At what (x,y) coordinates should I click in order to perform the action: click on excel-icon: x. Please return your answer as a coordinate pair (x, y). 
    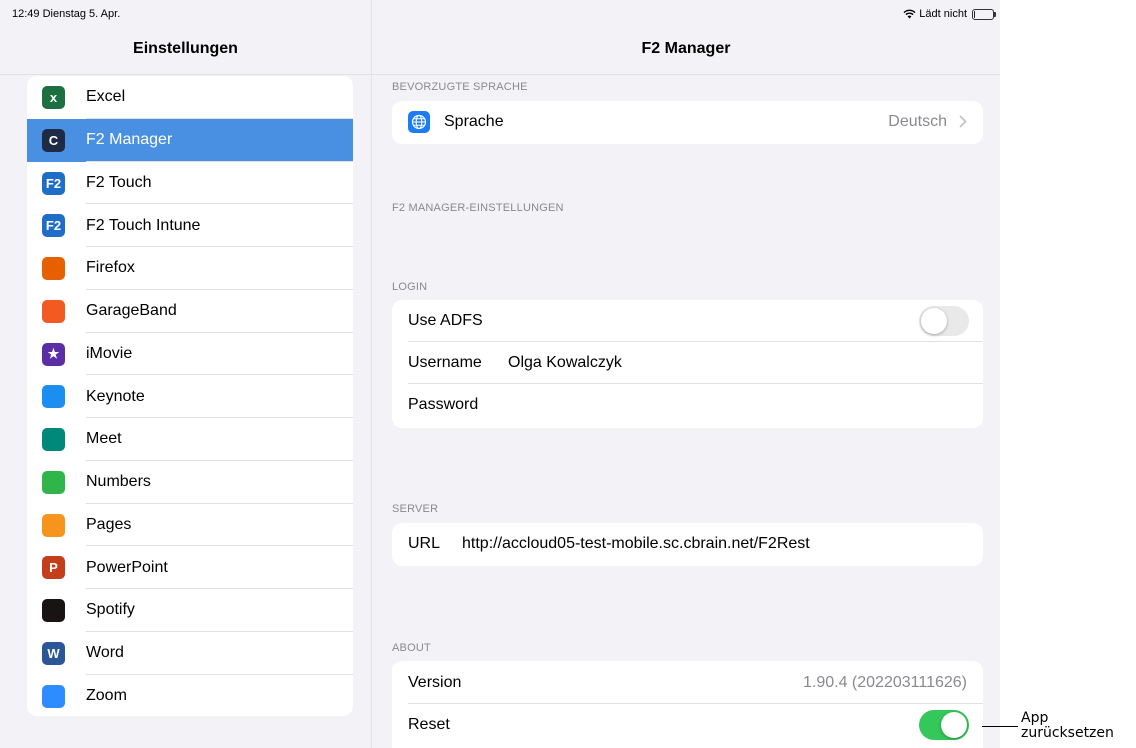
    Looking at the image, I should click on (53, 97).